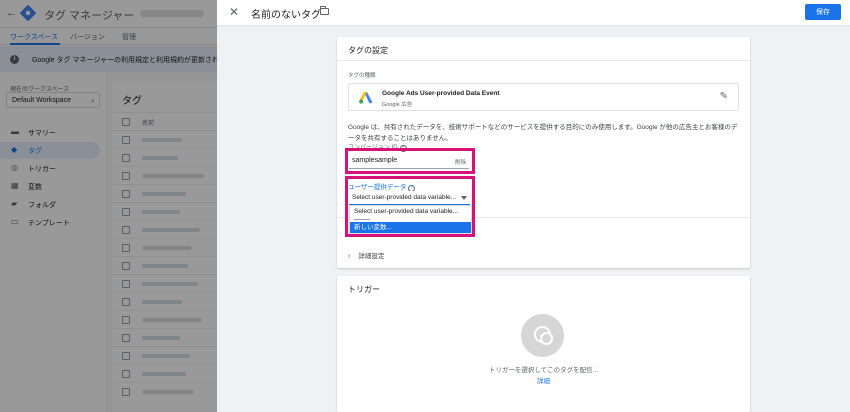  I want to click on trigger-icon, so click(543, 335).